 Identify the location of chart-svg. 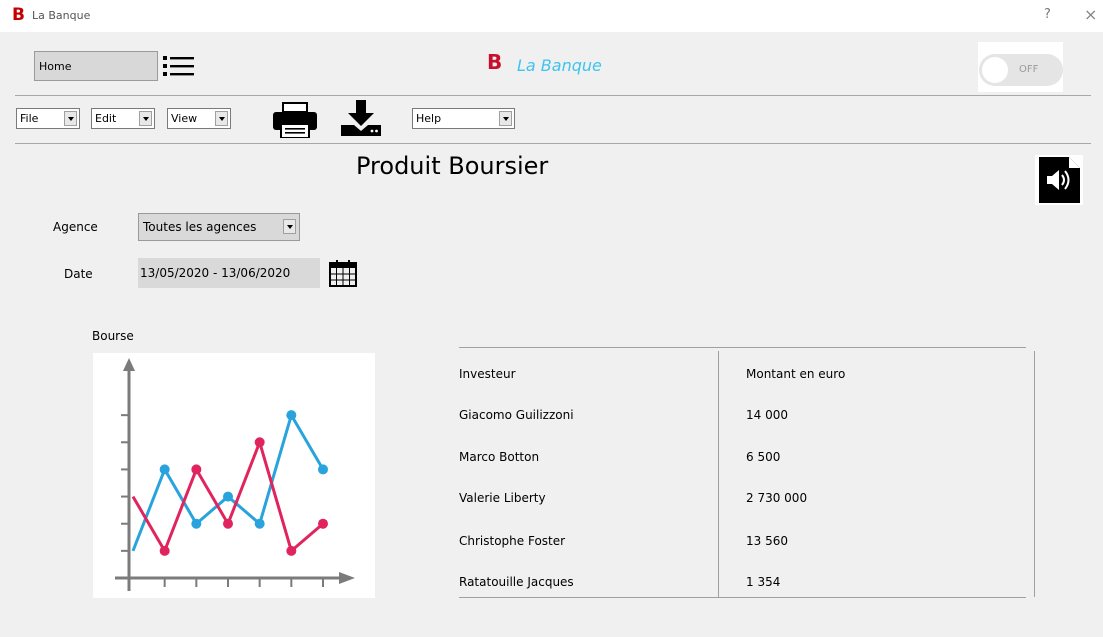
(235, 474).